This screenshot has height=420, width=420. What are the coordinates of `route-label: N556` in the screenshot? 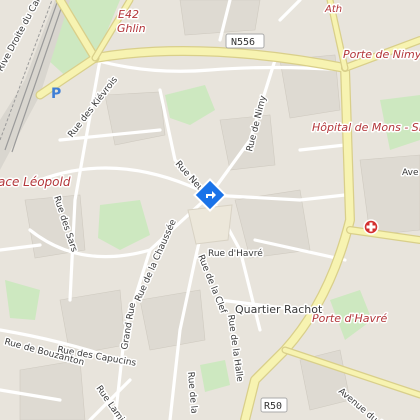 It's located at (243, 42).